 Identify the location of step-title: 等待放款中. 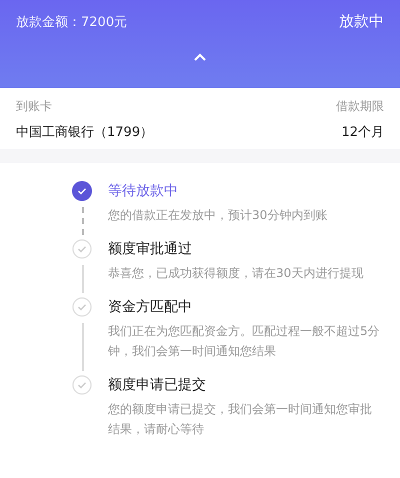
(143, 191).